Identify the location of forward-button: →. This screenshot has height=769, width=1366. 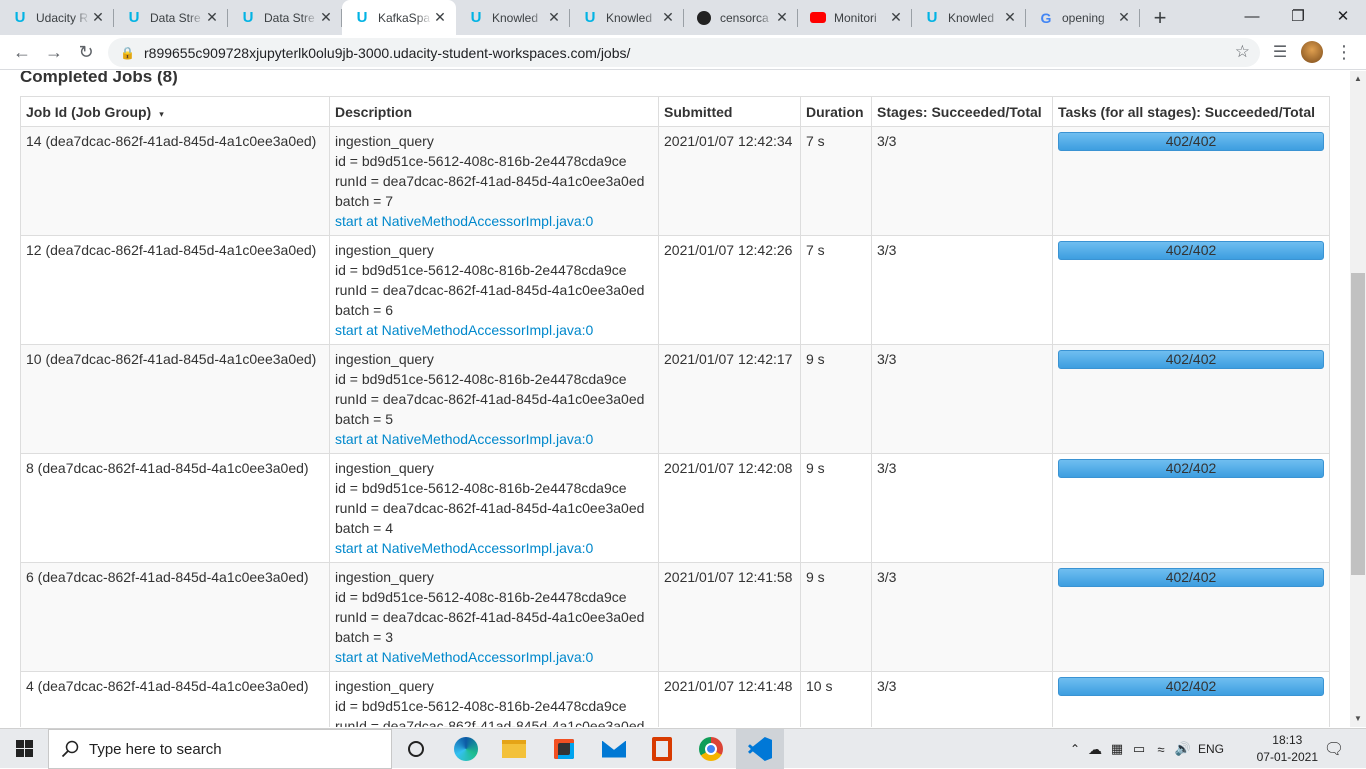
(54, 52).